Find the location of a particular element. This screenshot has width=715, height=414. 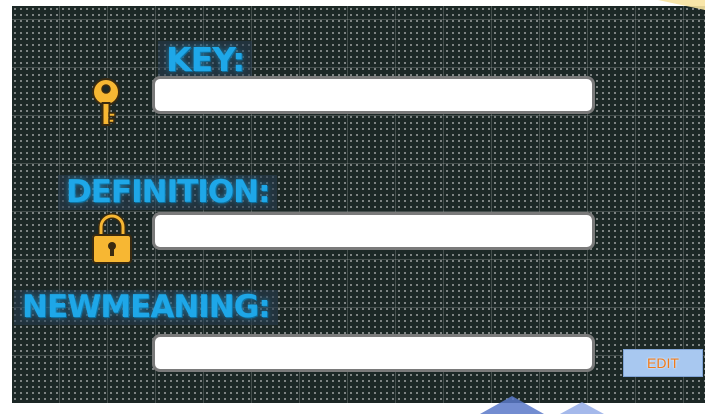

definition-label: DEFINITION: is located at coordinates (168, 192).